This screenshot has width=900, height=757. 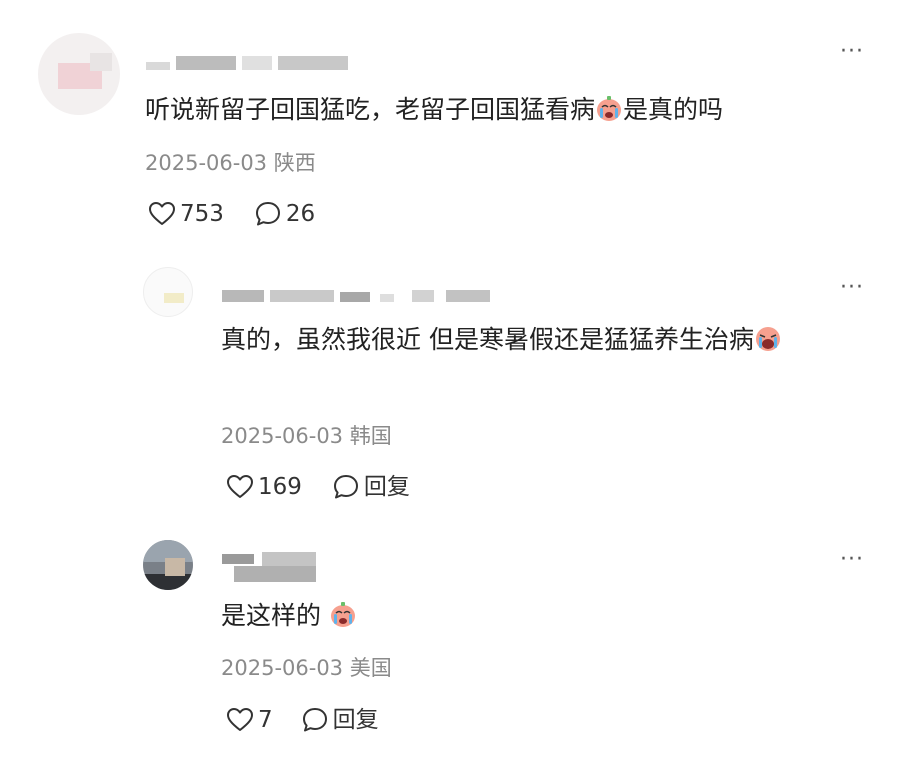 I want to click on comment-meta: 2025-06-03 韩国, so click(x=306, y=436).